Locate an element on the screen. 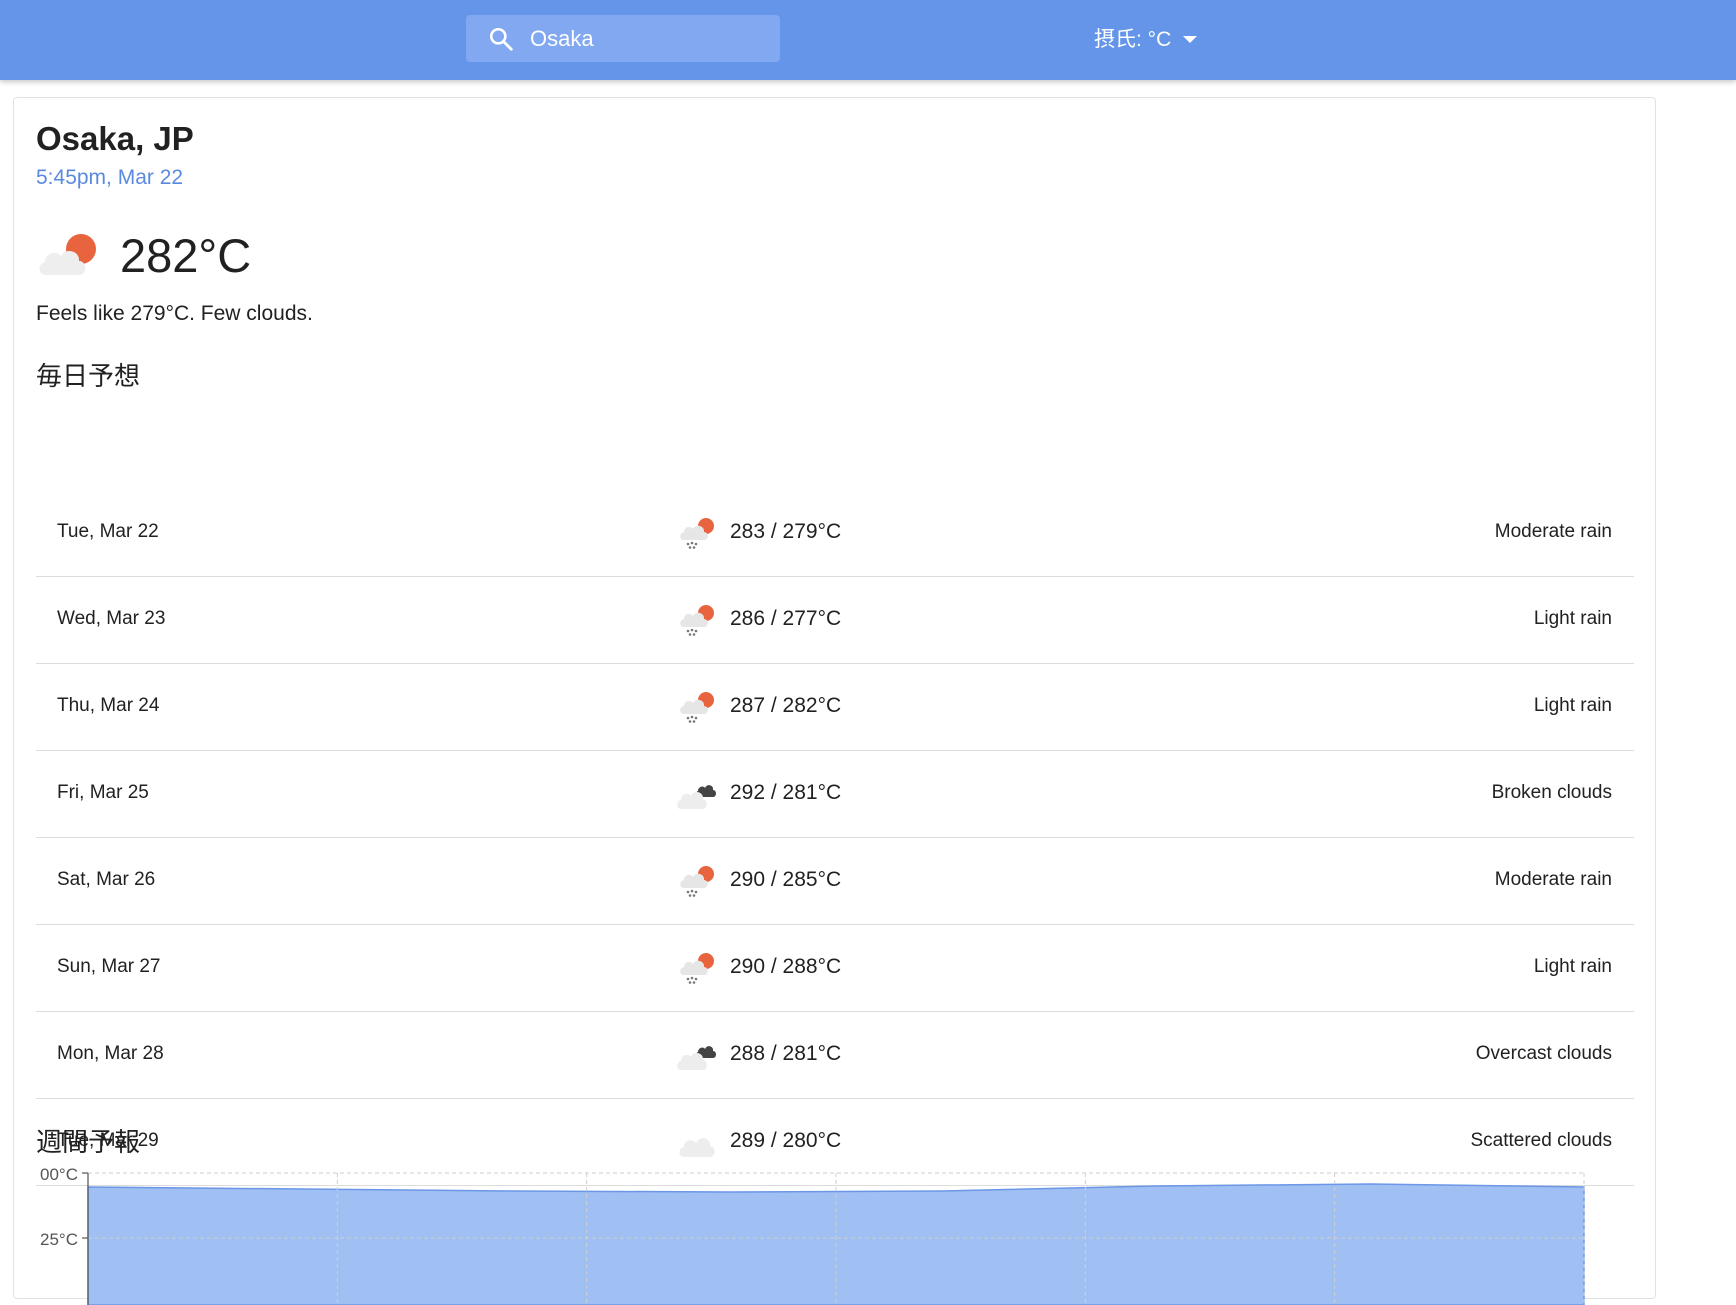 The height and width of the screenshot is (1305, 1736). search-input is located at coordinates (645, 38).